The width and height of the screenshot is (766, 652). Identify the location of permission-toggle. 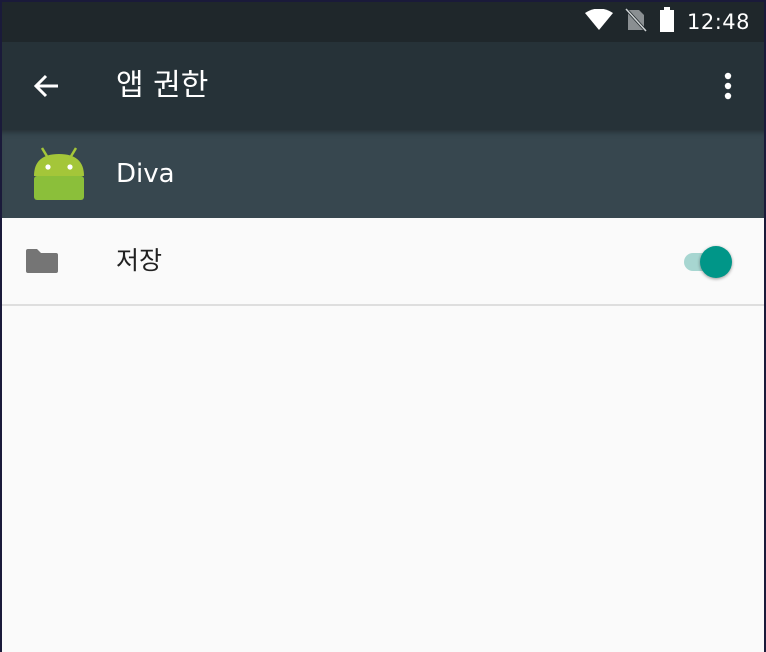
(710, 262).